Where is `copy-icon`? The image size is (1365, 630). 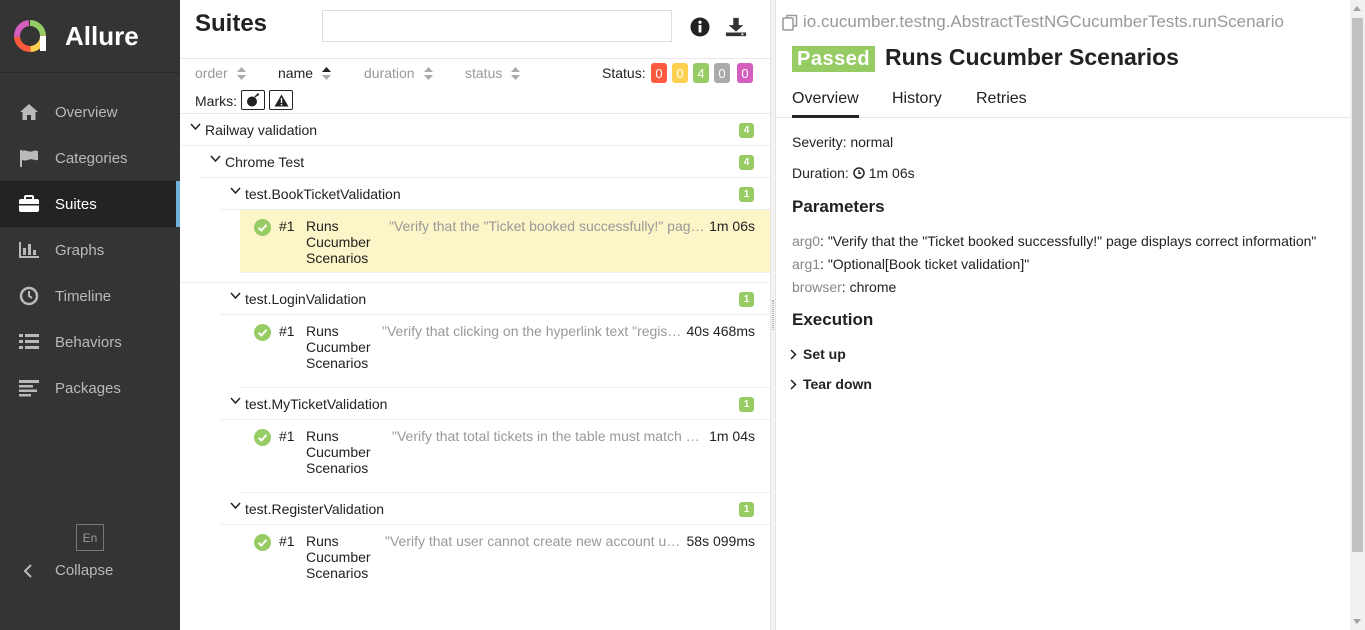 copy-icon is located at coordinates (790, 22).